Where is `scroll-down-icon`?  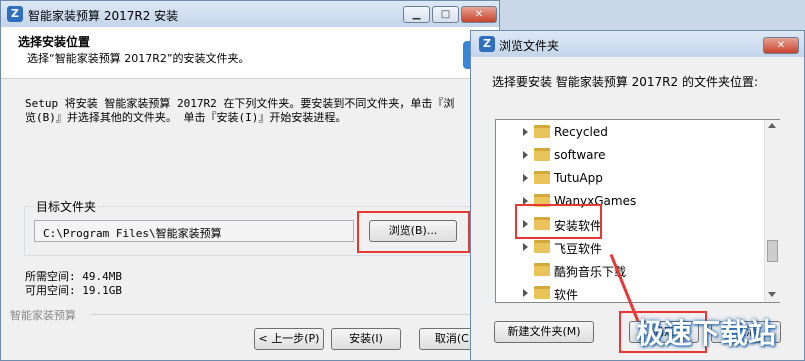 scroll-down-icon is located at coordinates (772, 294).